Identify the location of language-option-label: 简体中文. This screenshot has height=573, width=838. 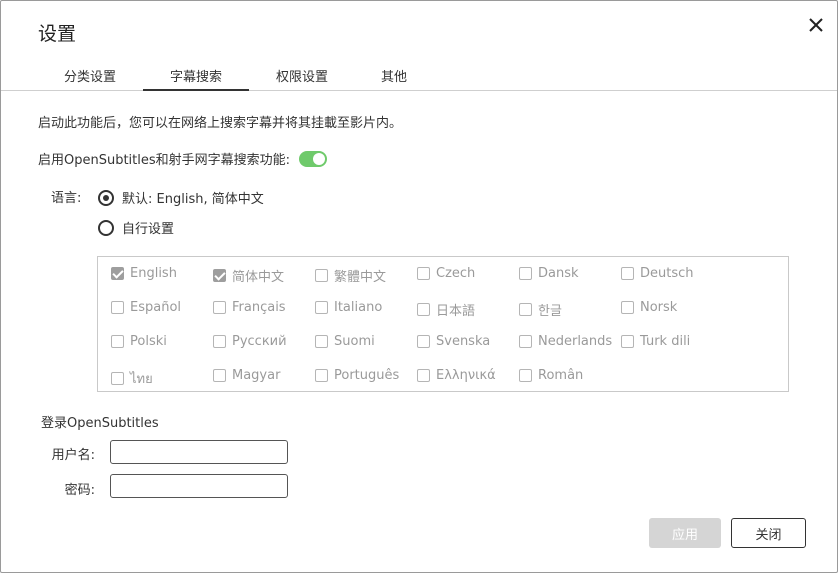
(258, 277).